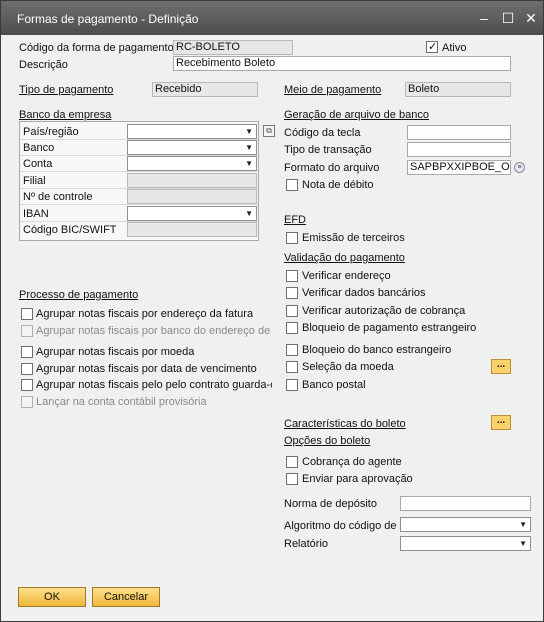 The image size is (544, 622). What do you see at coordinates (192, 163) in the screenshot?
I see `conta-select: ▼` at bounding box center [192, 163].